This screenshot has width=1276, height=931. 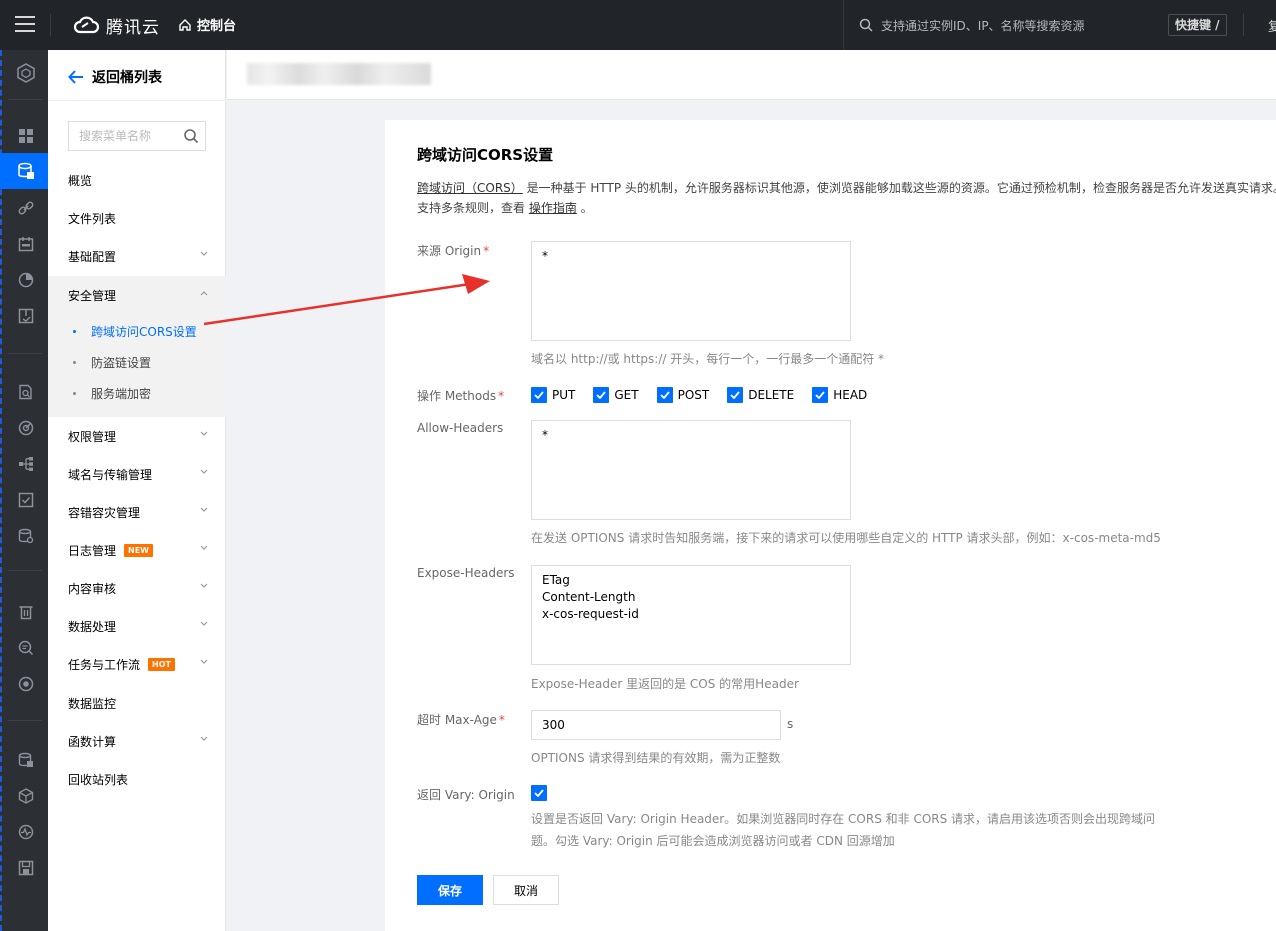 I want to click on hexagon-icon, so click(x=26, y=73).